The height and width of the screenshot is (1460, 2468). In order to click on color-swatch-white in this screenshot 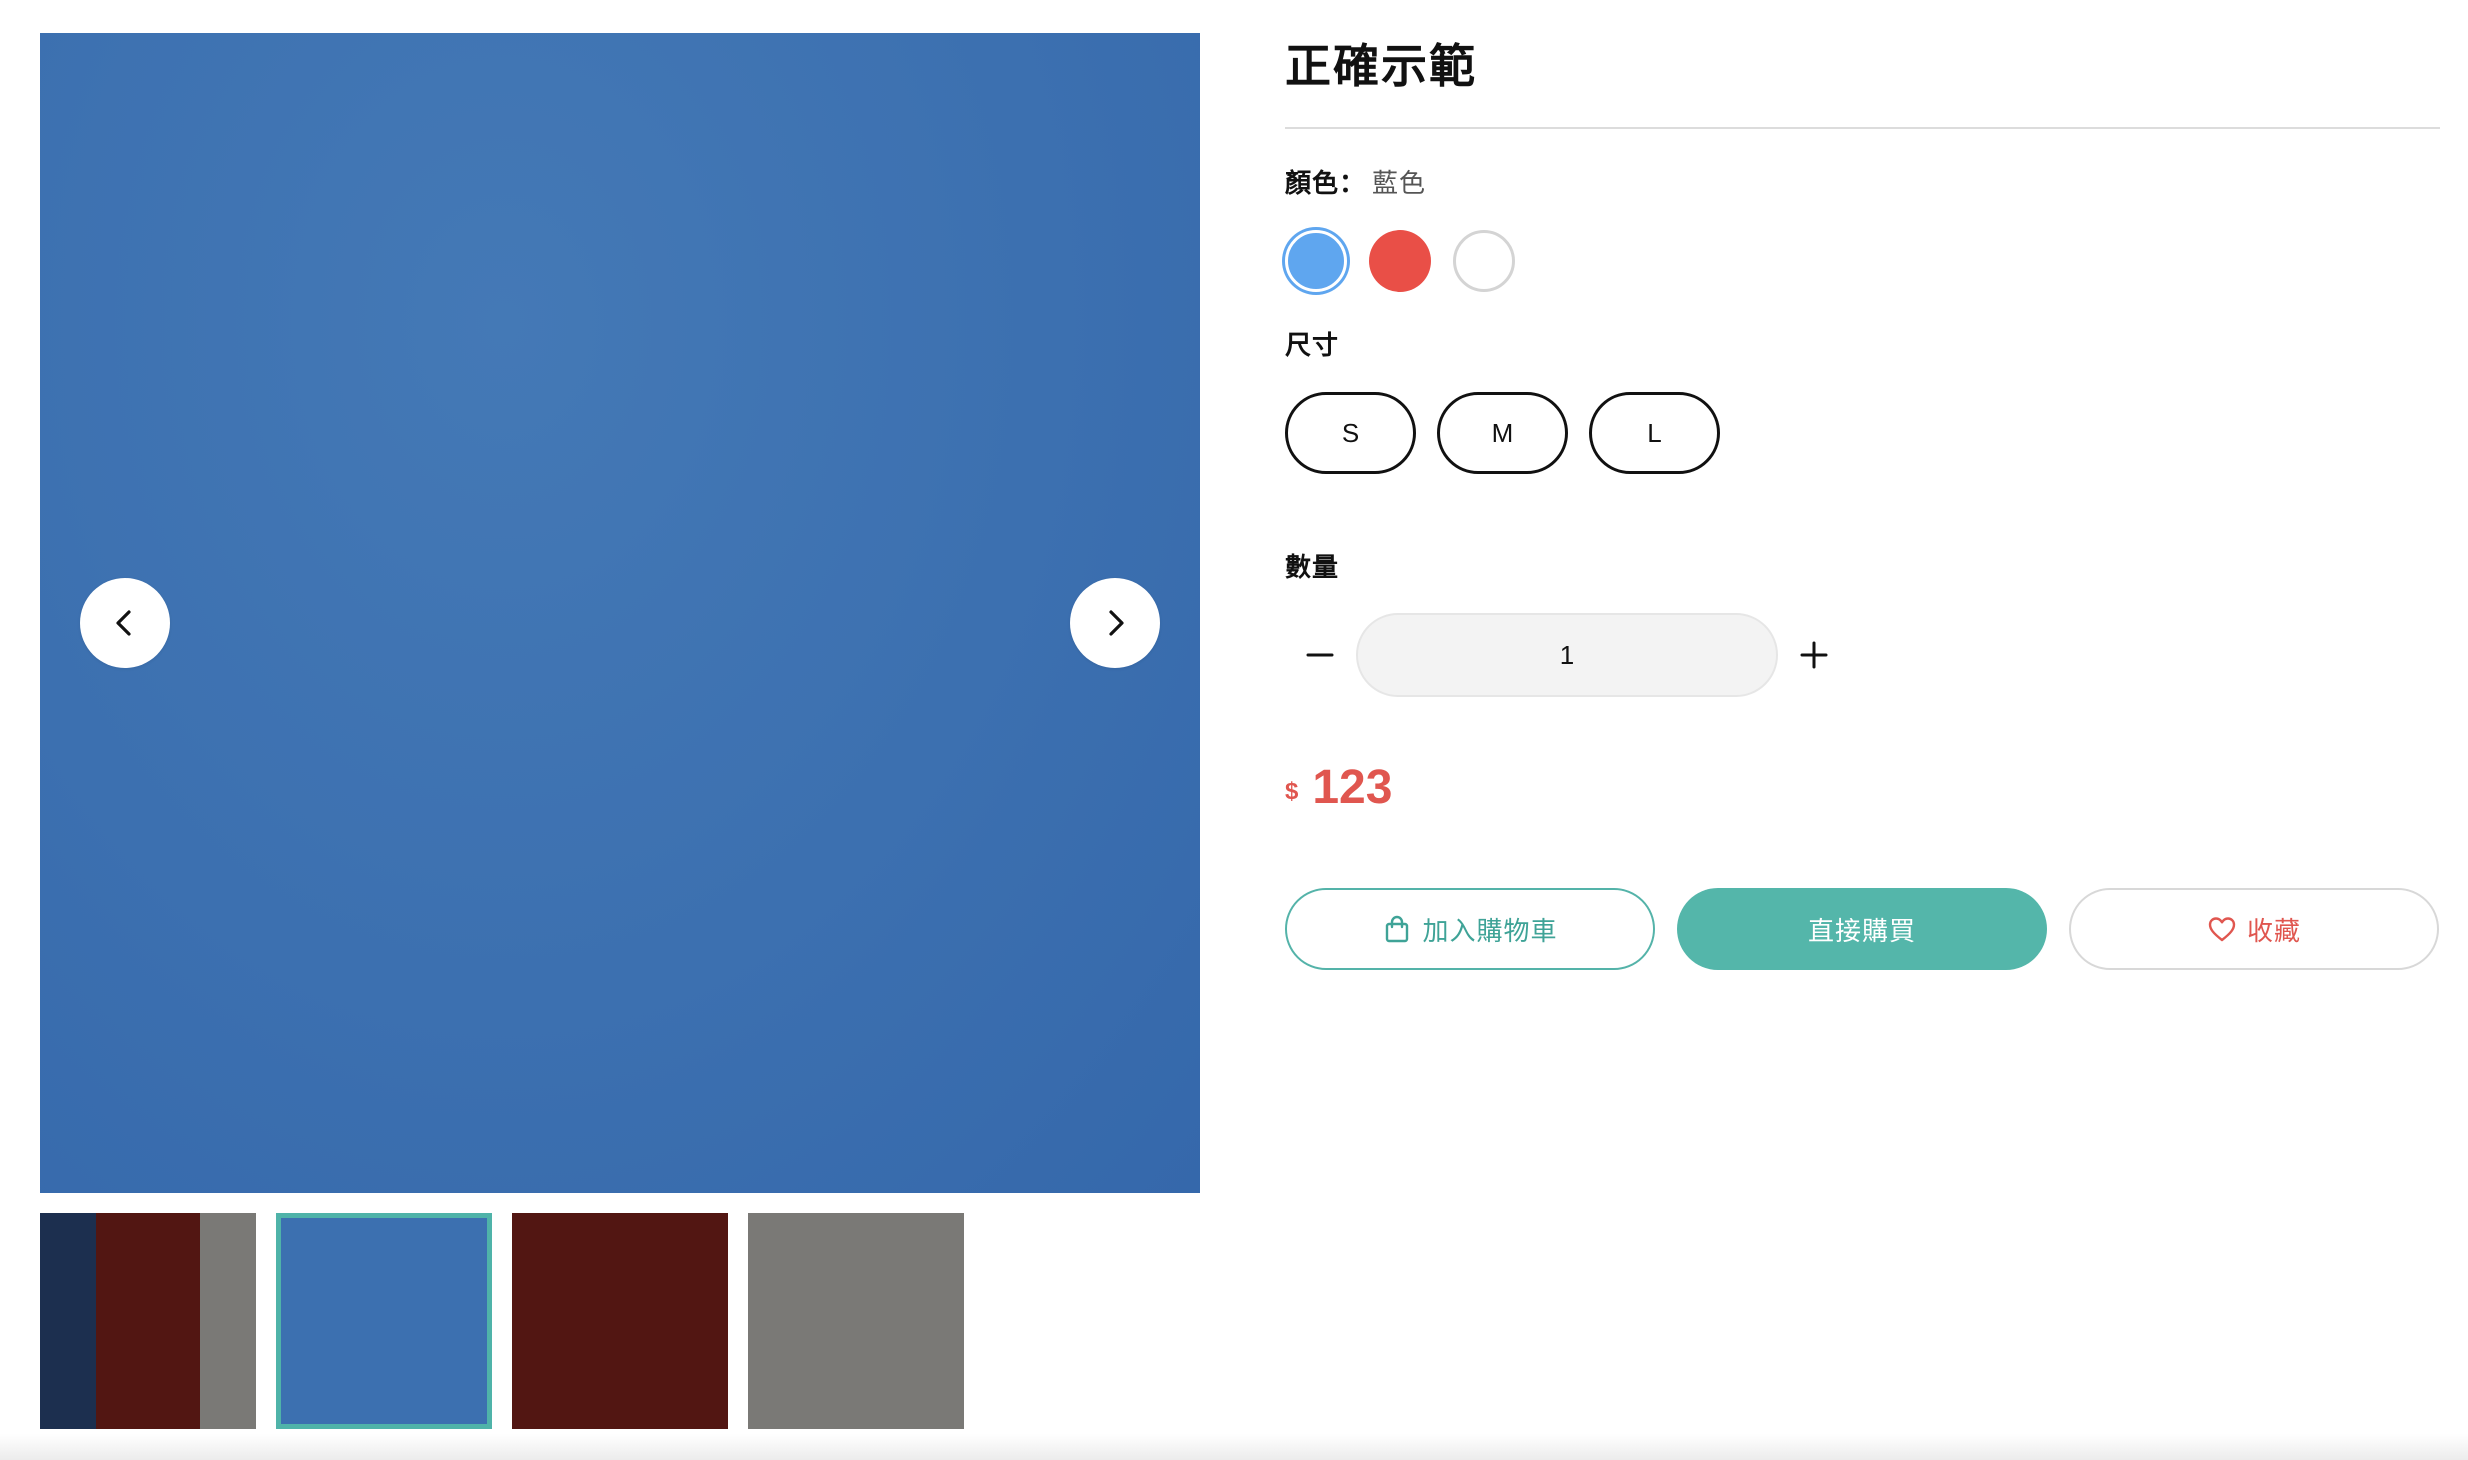, I will do `click(1484, 261)`.